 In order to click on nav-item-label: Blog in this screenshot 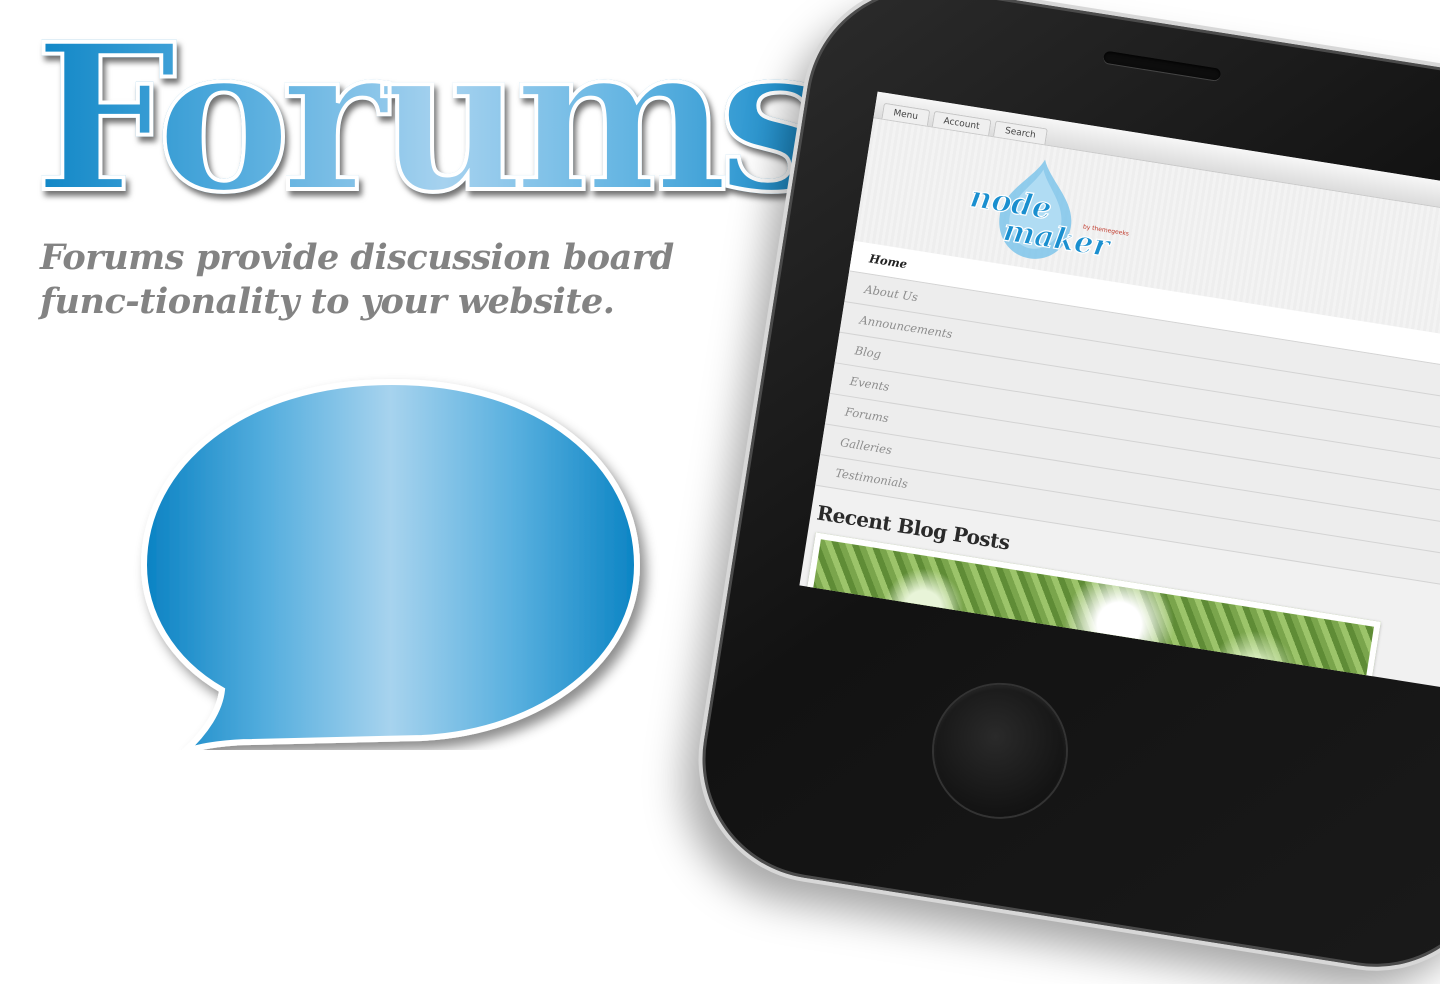, I will do `click(868, 352)`.